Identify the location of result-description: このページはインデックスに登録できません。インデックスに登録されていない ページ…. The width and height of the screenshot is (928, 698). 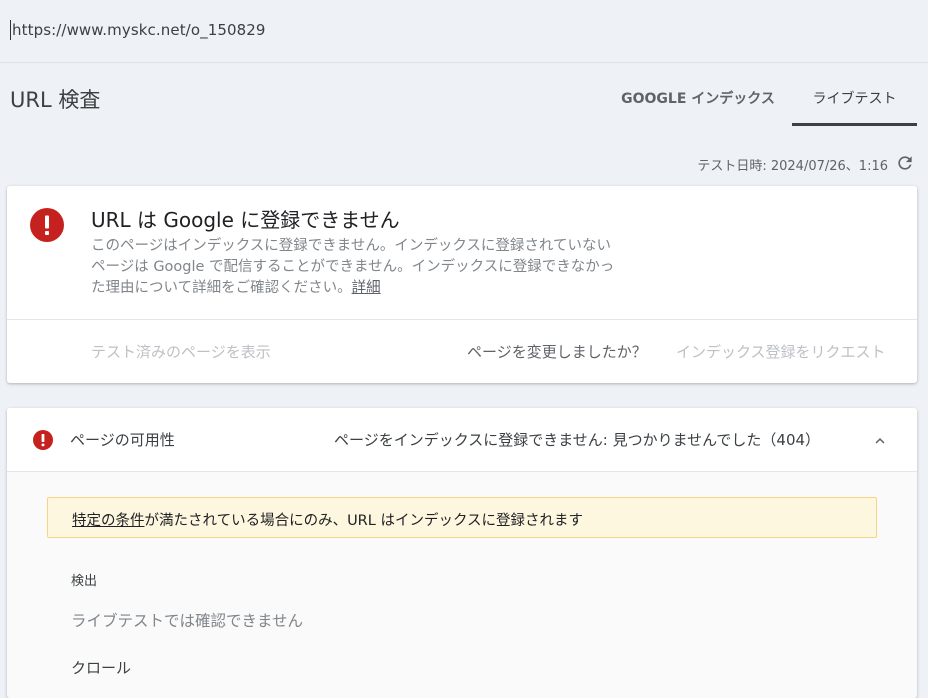
(386, 267).